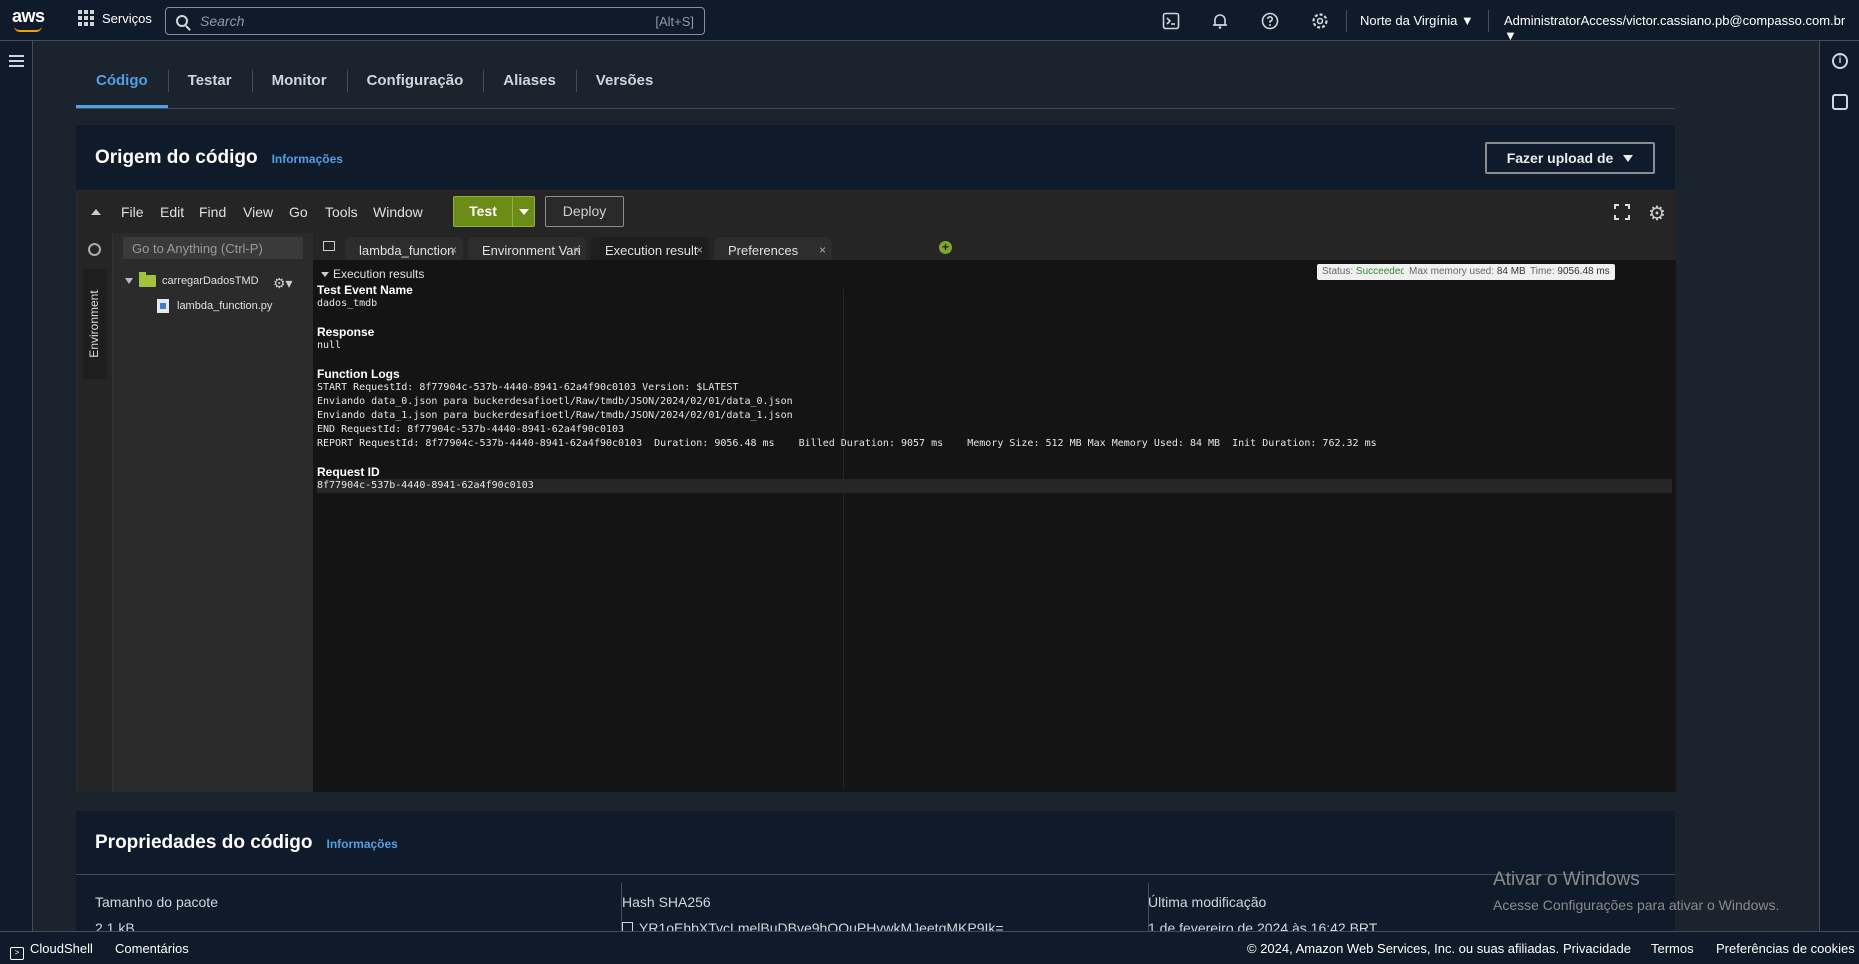 This screenshot has height=964, width=1859. What do you see at coordinates (650, 248) in the screenshot?
I see `editor-tab-execution-results: Execution result ×` at bounding box center [650, 248].